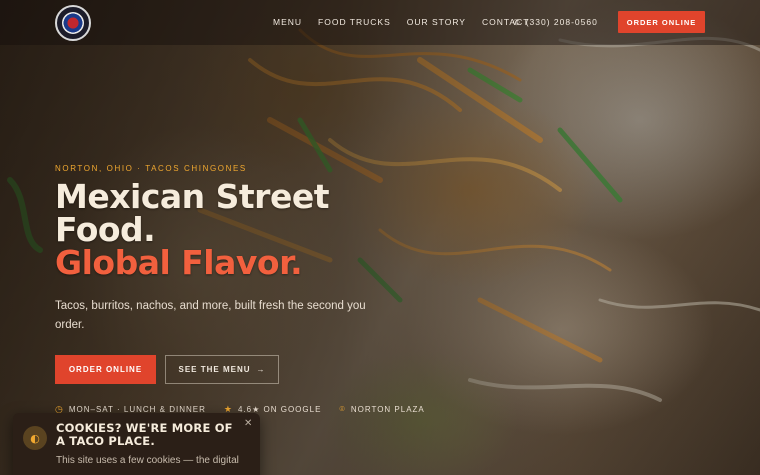 This screenshot has height=475, width=760. I want to click on cookie-title: COOKIES? WE'RE MORE OF A TACO PLACE., so click(144, 434).